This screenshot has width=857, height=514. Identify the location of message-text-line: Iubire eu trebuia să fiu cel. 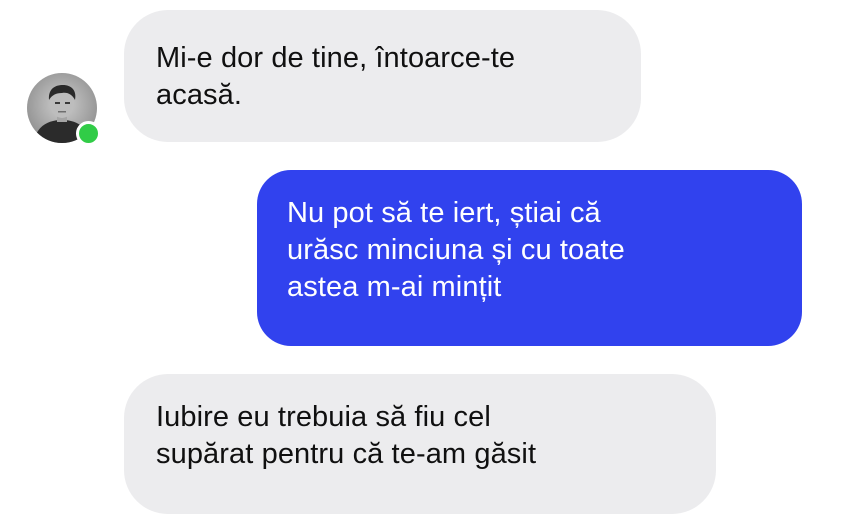
(323, 417).